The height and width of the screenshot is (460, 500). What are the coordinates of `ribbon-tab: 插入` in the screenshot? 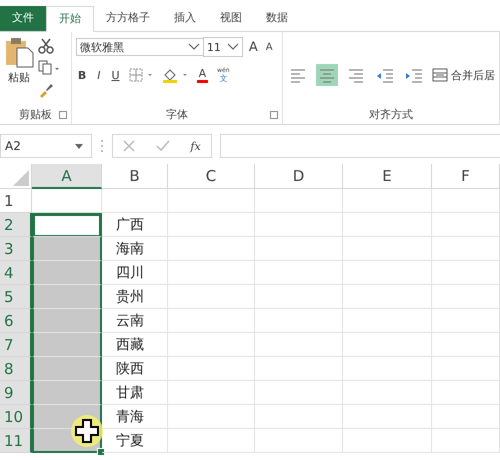 It's located at (185, 18).